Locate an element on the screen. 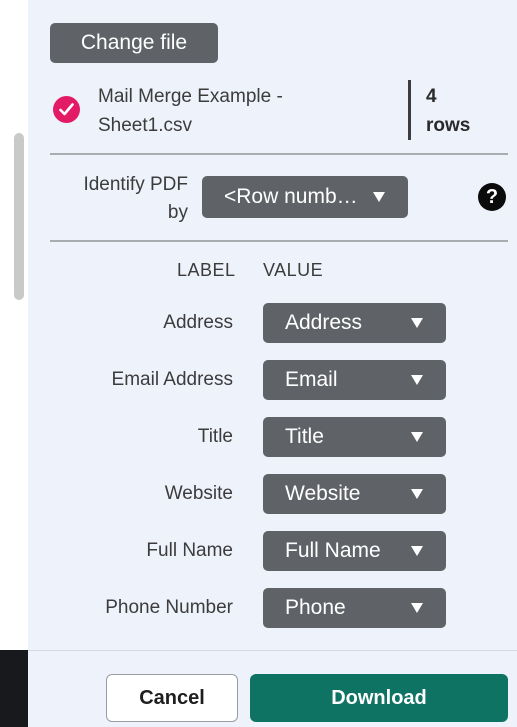  rows-count-label: rows is located at coordinates (448, 125).